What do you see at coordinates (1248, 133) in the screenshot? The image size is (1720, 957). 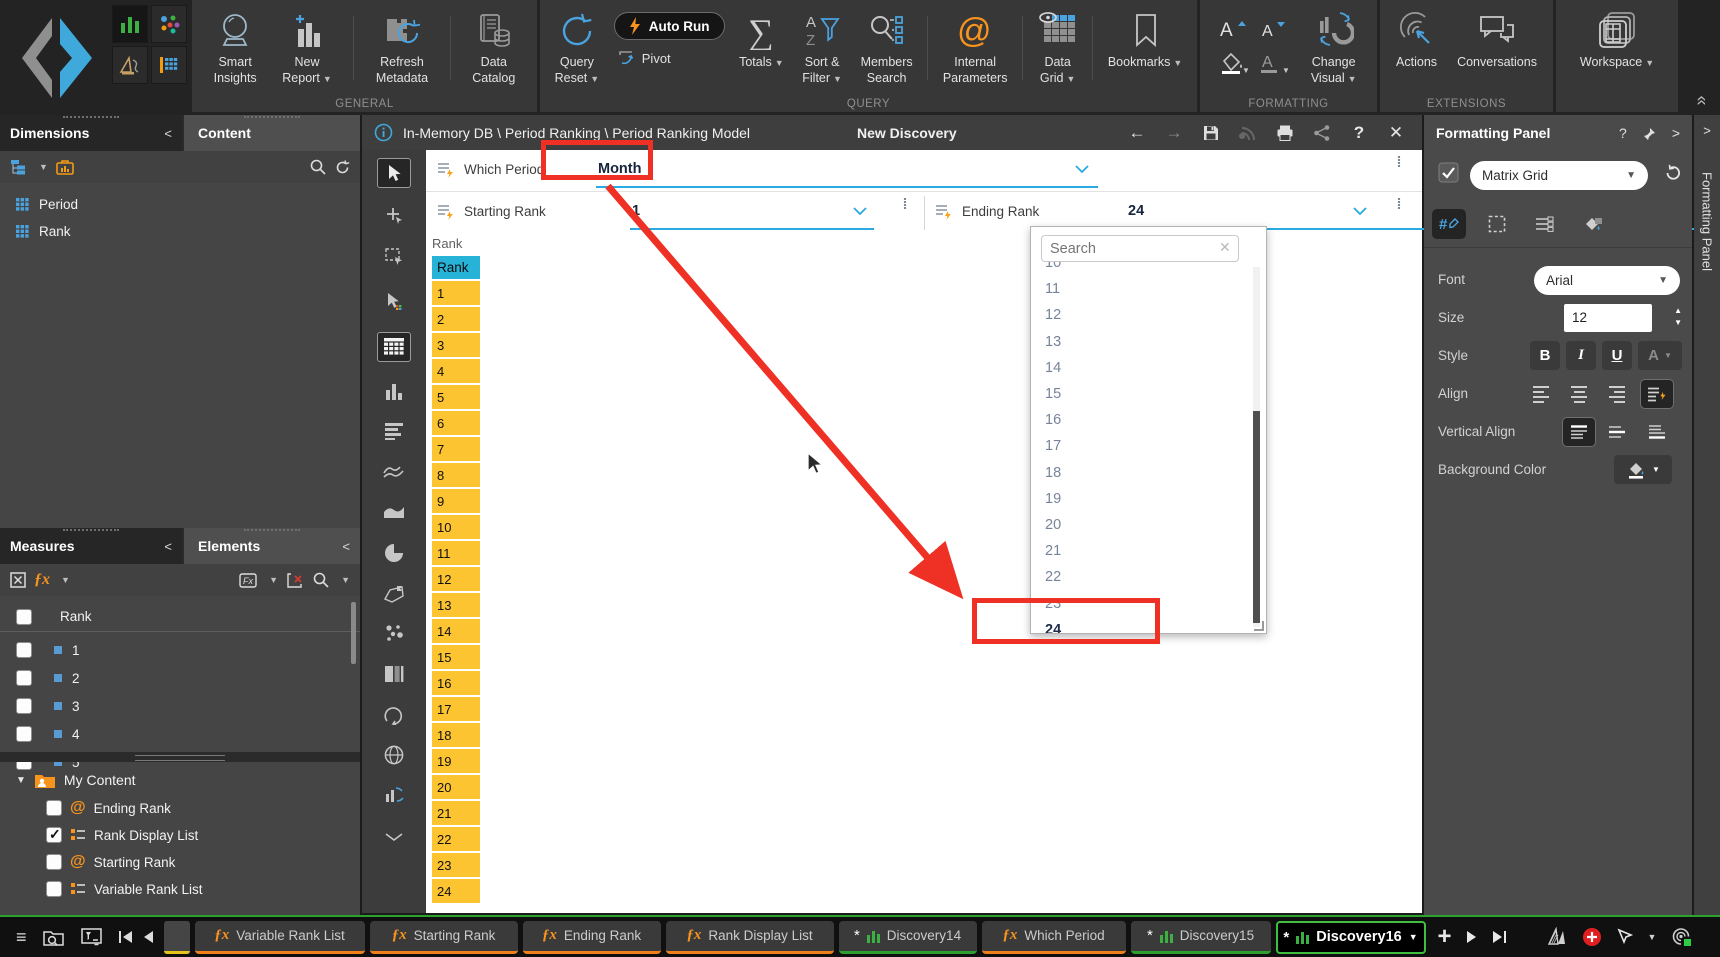 I see `subscription-icon` at bounding box center [1248, 133].